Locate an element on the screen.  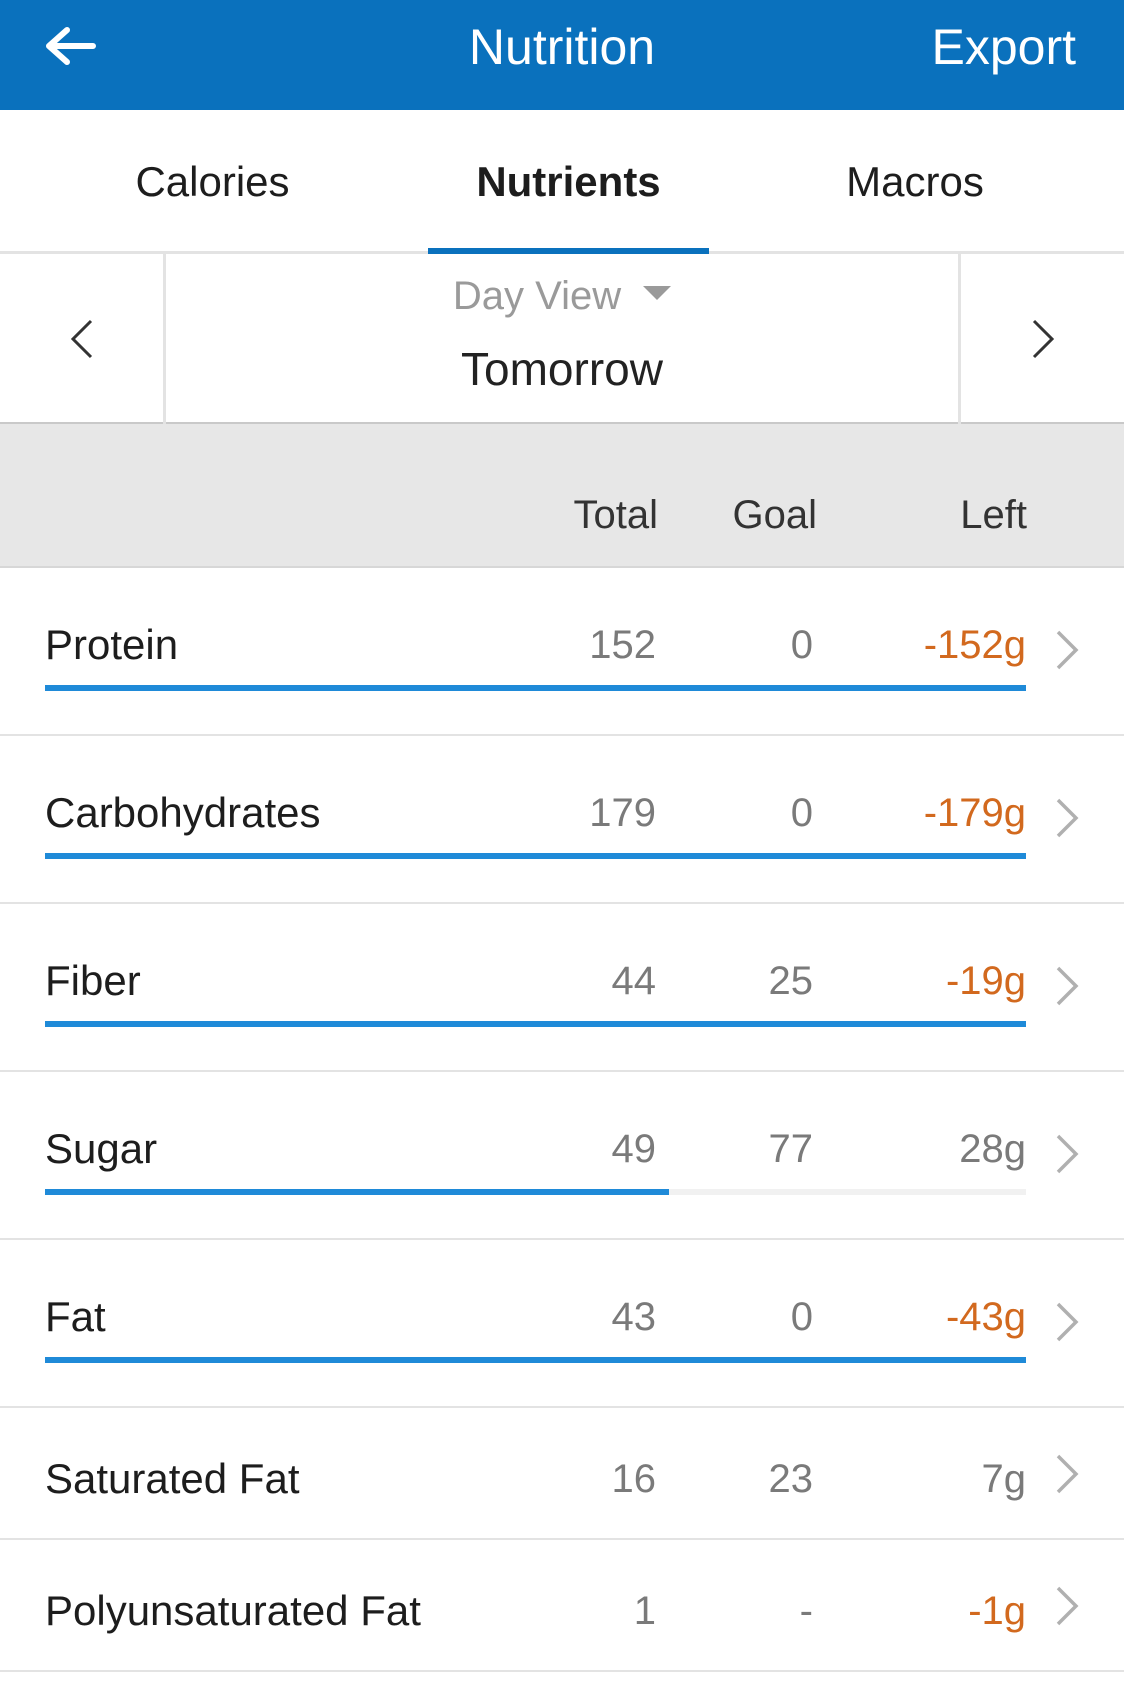
date-label: Tomorrow is located at coordinates (562, 369).